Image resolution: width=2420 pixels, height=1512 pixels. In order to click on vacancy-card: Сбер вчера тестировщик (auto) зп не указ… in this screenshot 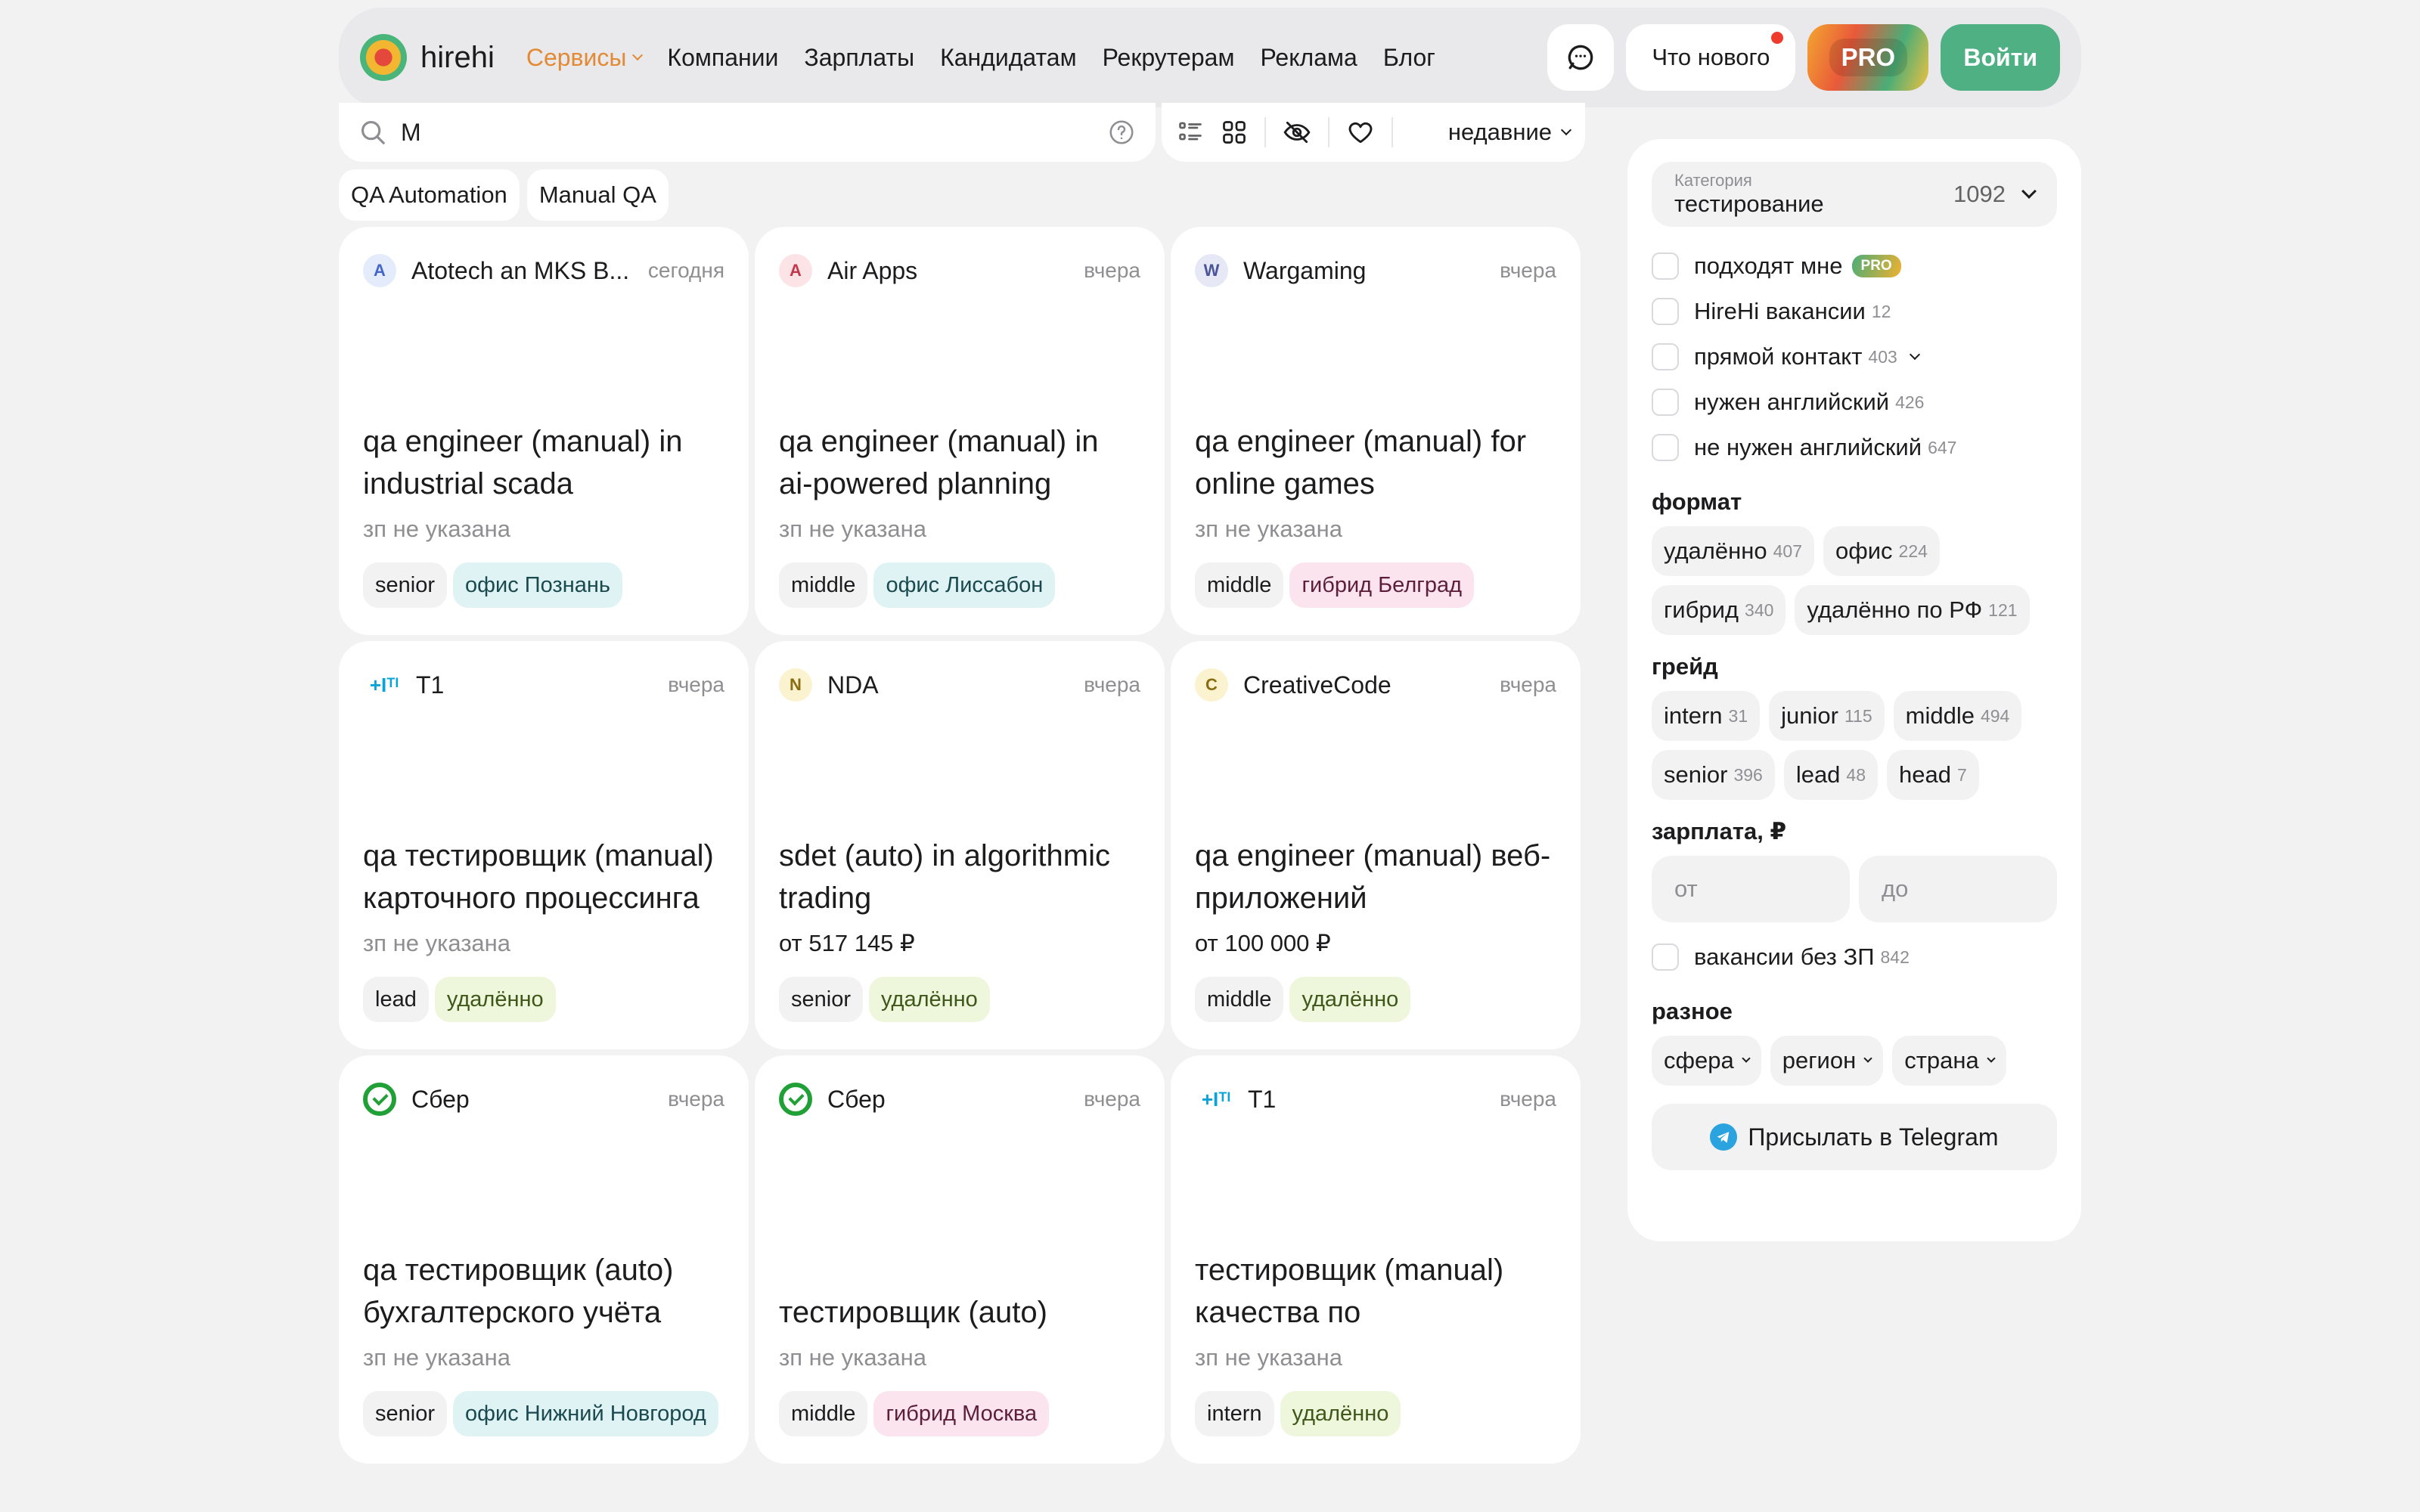, I will do `click(960, 1260)`.